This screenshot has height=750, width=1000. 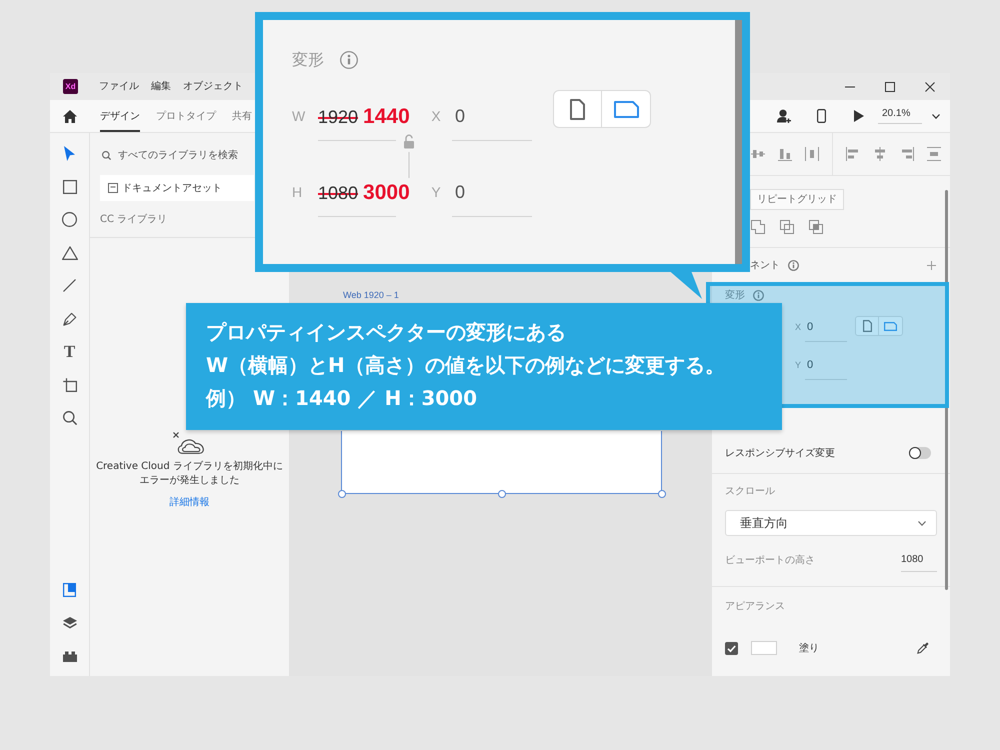 What do you see at coordinates (880, 154) in the screenshot?
I see `align-center-icon` at bounding box center [880, 154].